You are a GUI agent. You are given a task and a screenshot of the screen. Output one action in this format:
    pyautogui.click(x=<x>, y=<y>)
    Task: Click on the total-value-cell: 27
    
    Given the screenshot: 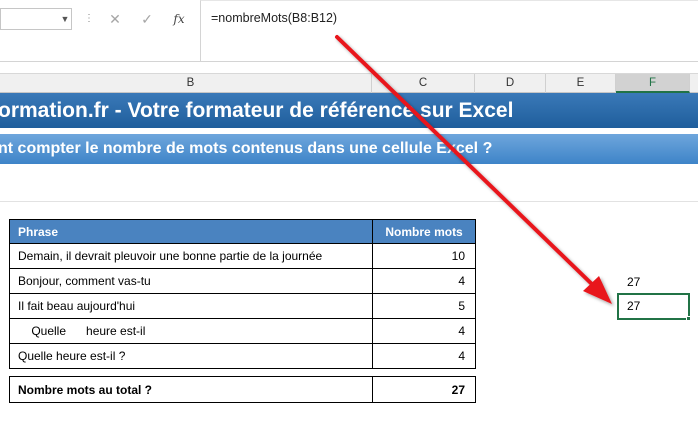 What is the action you would take?
    pyautogui.click(x=424, y=389)
    